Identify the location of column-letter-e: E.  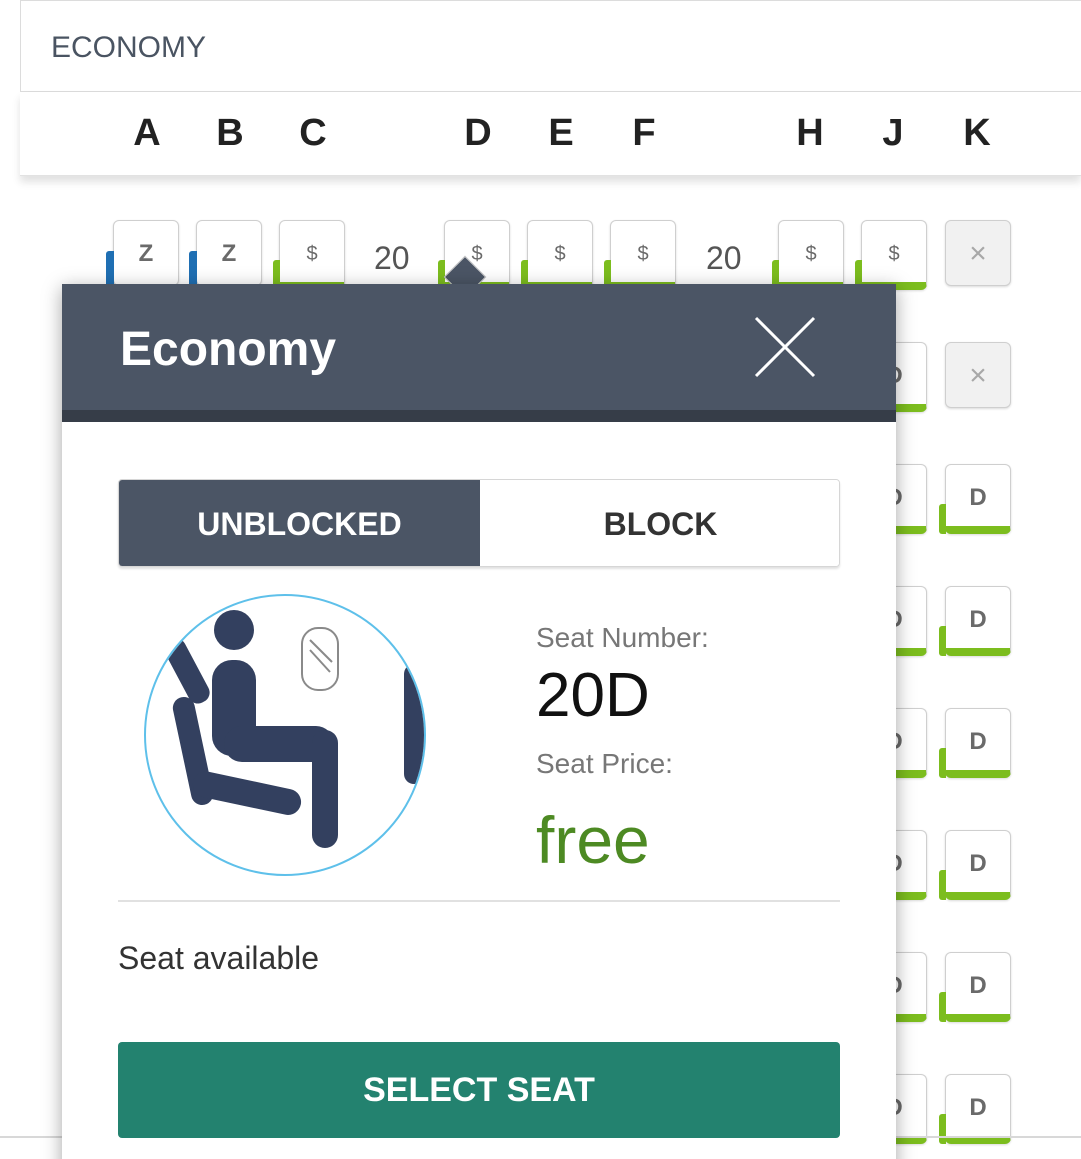
(561, 133).